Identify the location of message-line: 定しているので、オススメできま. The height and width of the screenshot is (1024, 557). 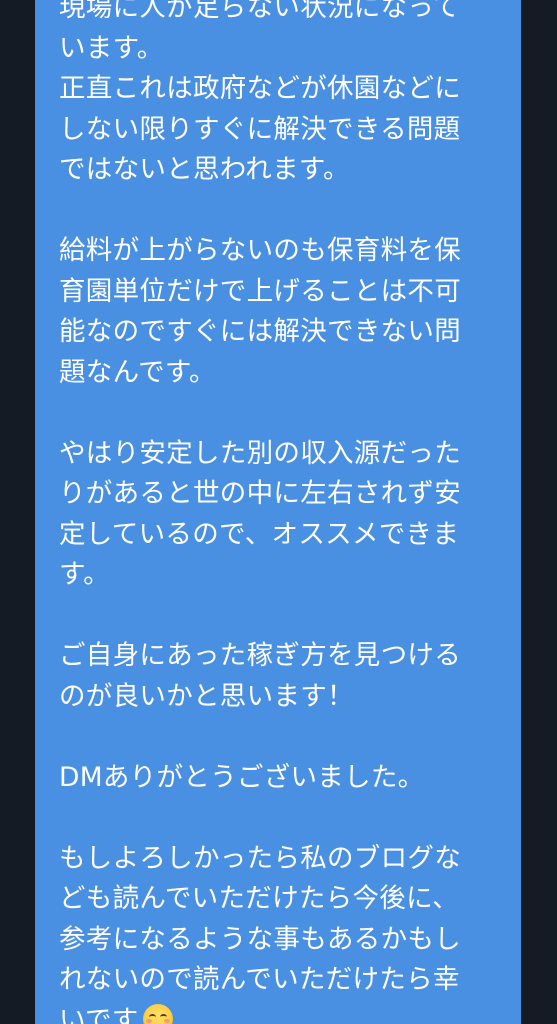
(259, 534).